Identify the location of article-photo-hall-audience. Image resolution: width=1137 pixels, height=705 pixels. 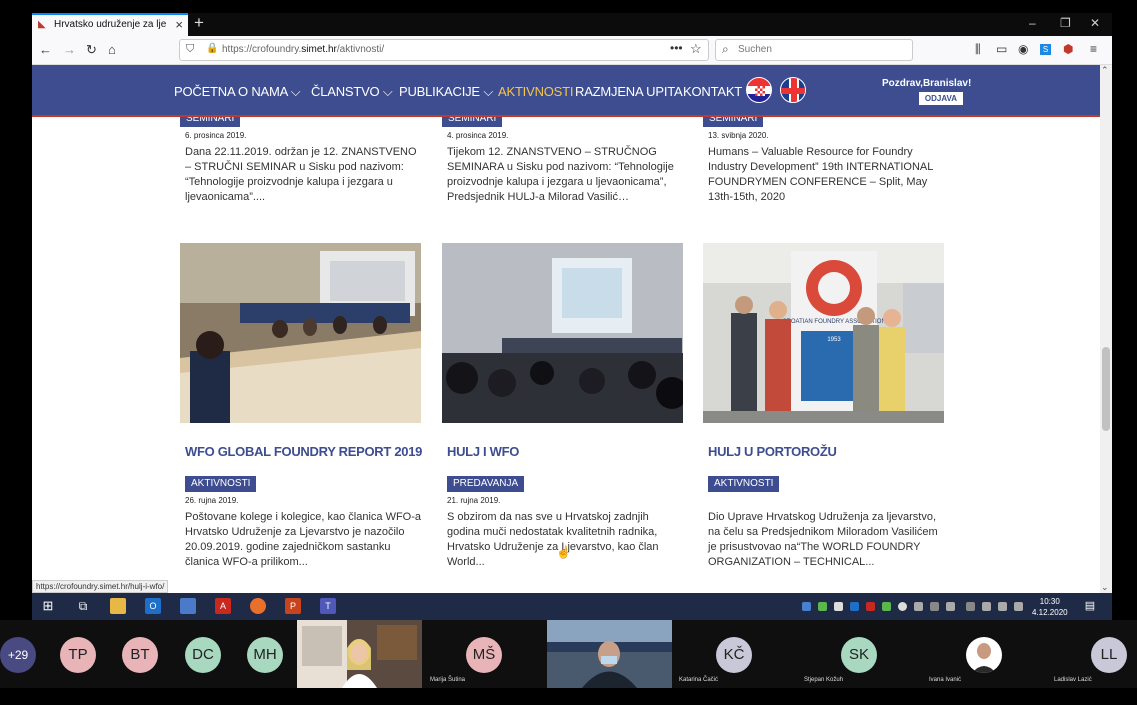
(562, 333).